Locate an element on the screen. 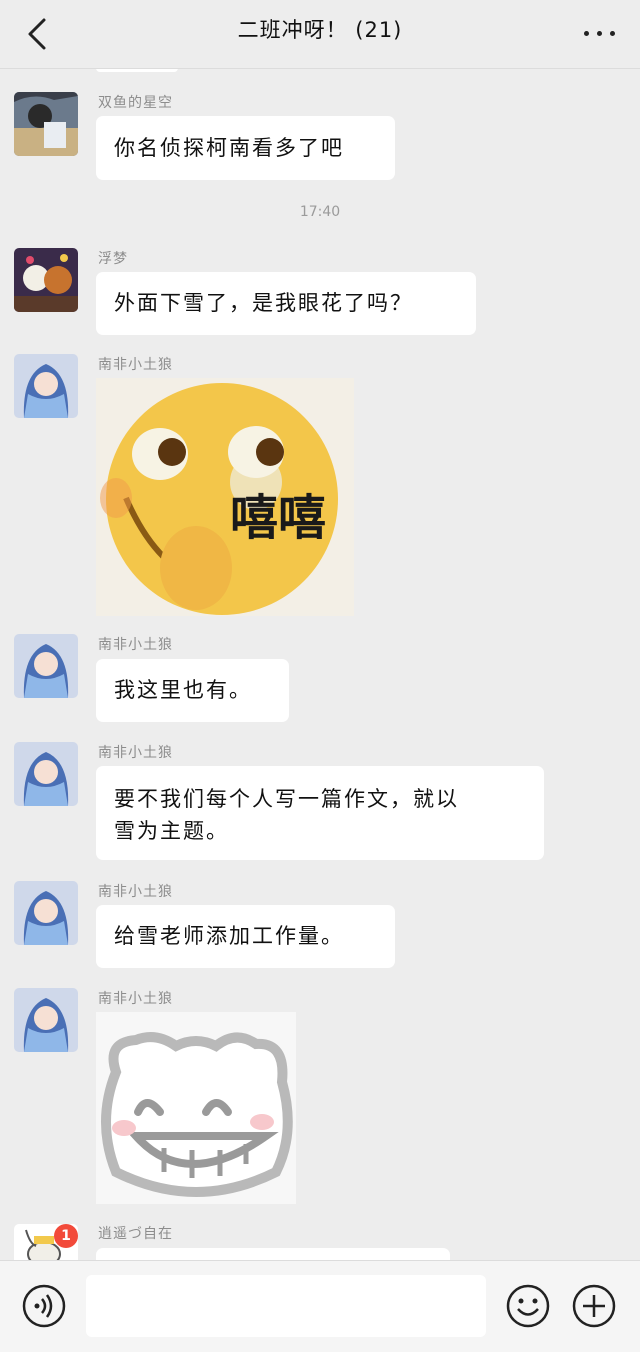  message-bubble: 你名侦探柯南看多了吧 is located at coordinates (245, 148).